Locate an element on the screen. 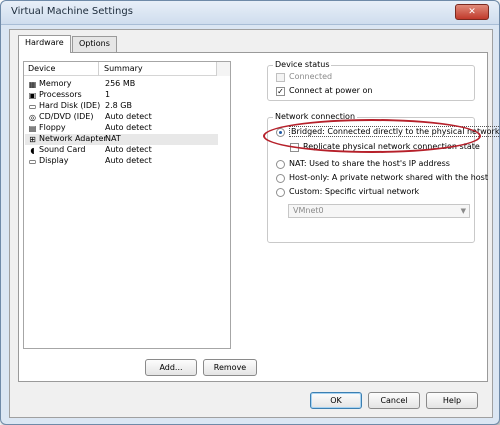 Image resolution: width=500 pixels, height=425 pixels. close-button: ✕ is located at coordinates (472, 12).